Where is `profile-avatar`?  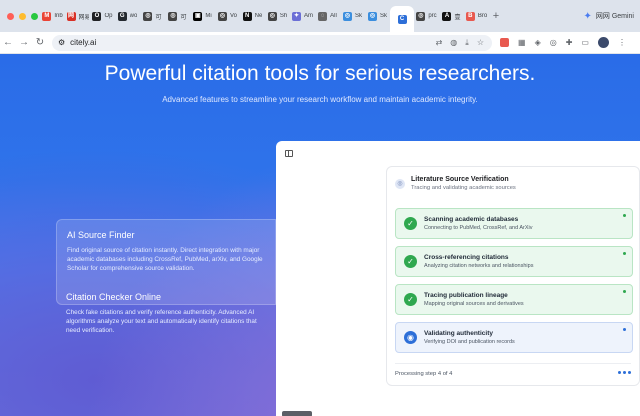
profile-avatar is located at coordinates (603, 42).